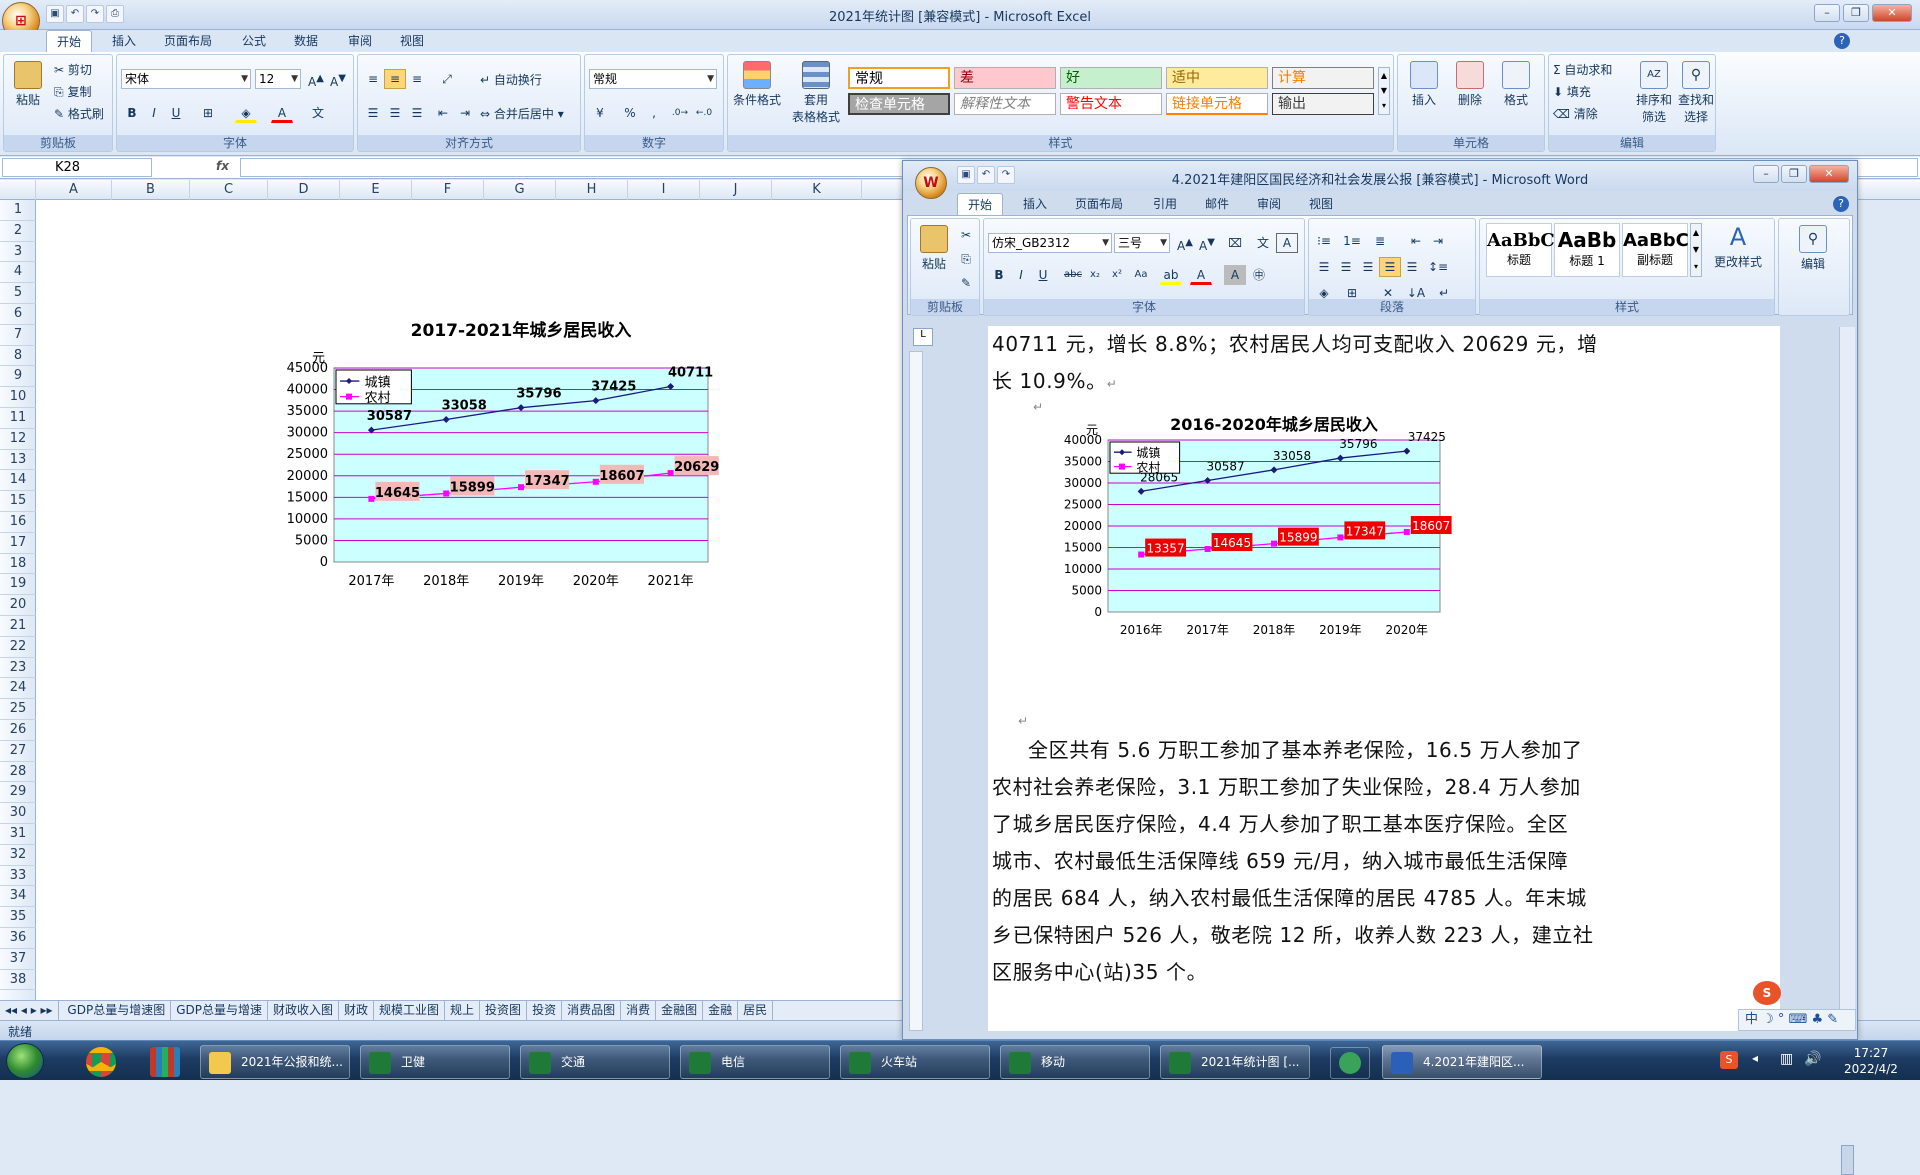 The width and height of the screenshot is (1920, 1175). What do you see at coordinates (966, 235) in the screenshot?
I see `scissors-icon: ✂` at bounding box center [966, 235].